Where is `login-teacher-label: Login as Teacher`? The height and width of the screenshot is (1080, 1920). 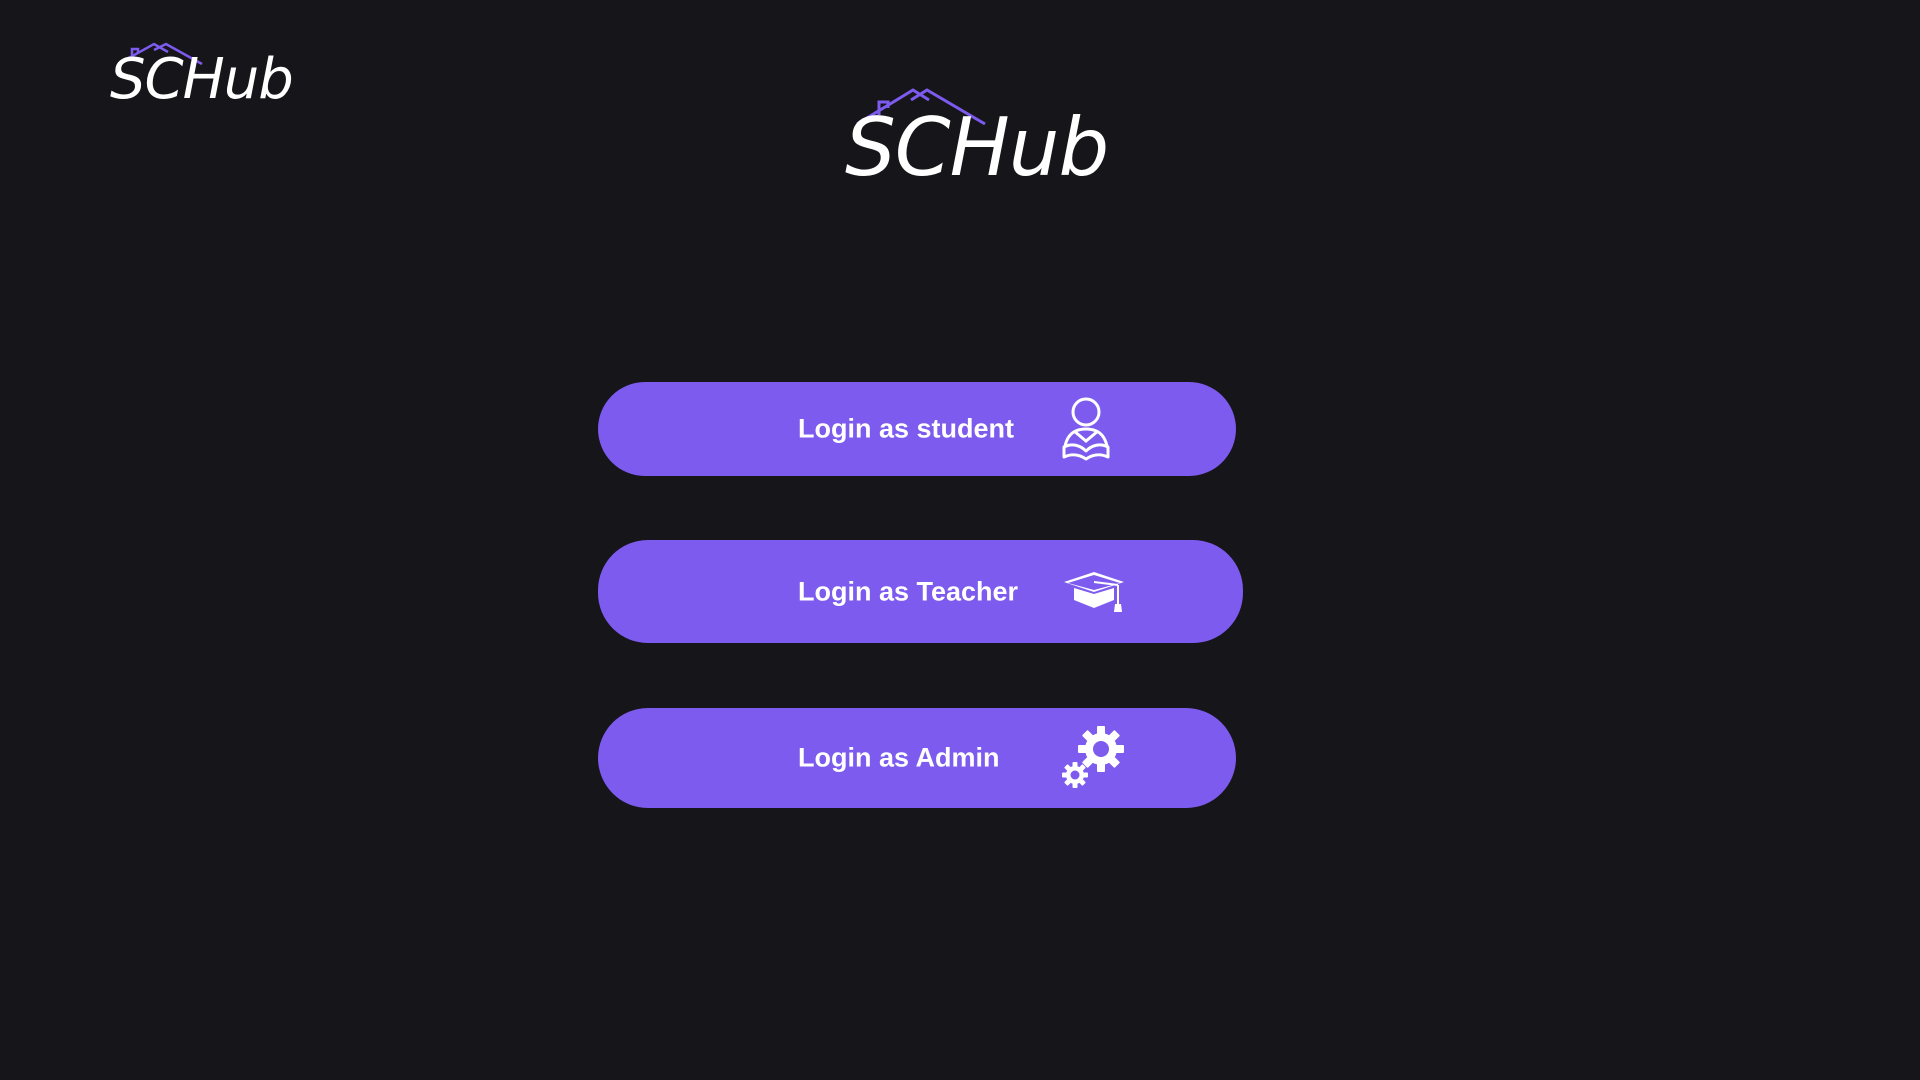
login-teacher-label: Login as Teacher is located at coordinates (908, 591).